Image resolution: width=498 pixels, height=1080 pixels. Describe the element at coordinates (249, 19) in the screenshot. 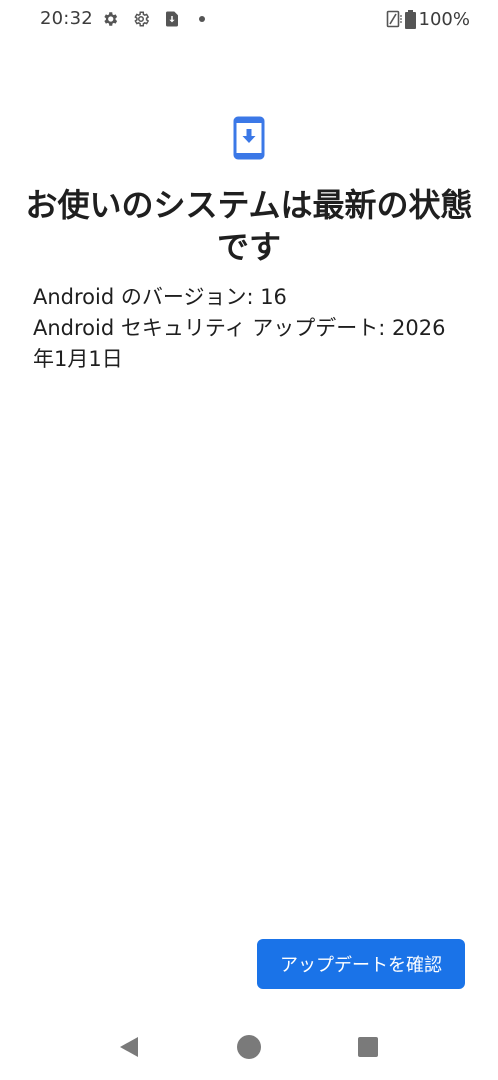

I see `status-bar: 20:32 100%` at that location.